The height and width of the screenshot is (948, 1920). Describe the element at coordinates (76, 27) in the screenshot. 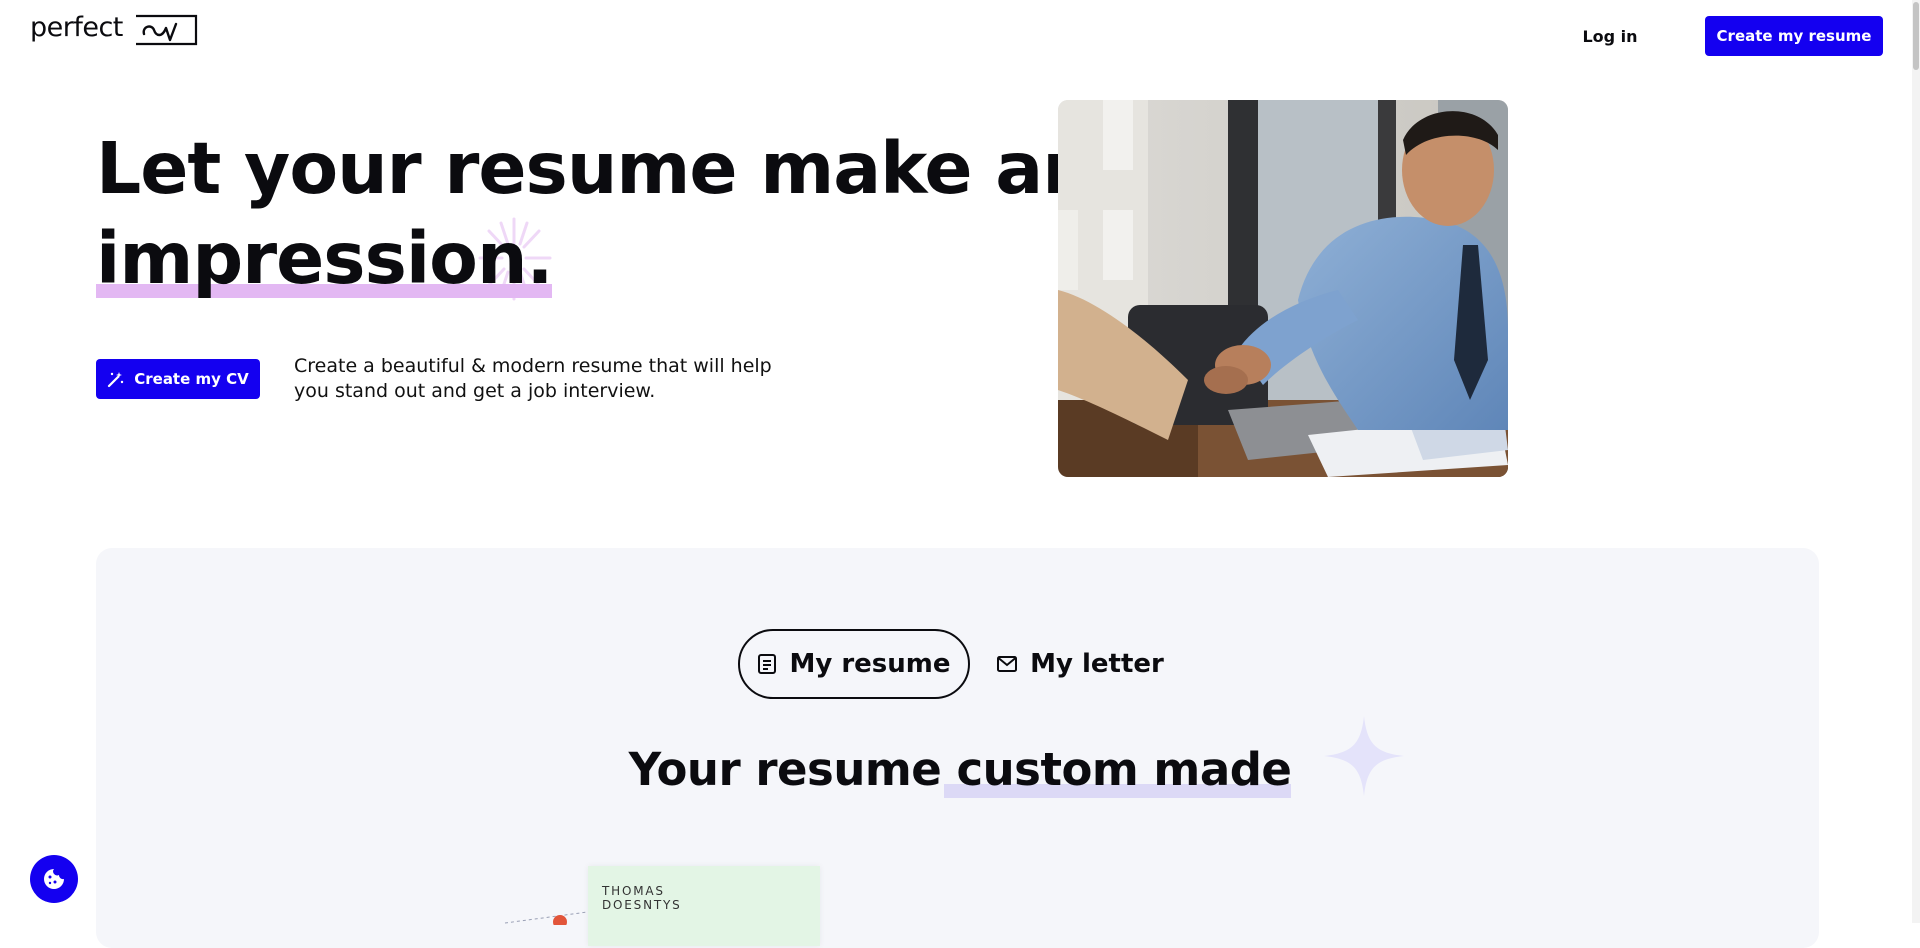

I see `logo-text: perfect` at that location.